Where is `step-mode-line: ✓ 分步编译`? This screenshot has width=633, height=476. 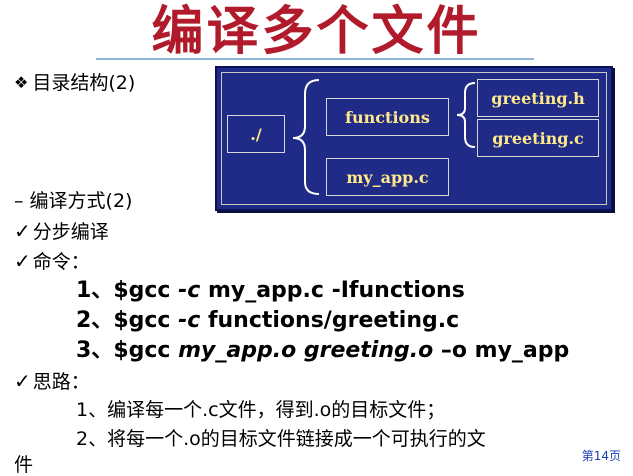 step-mode-line: ✓ 分步编译 is located at coordinates (61, 231).